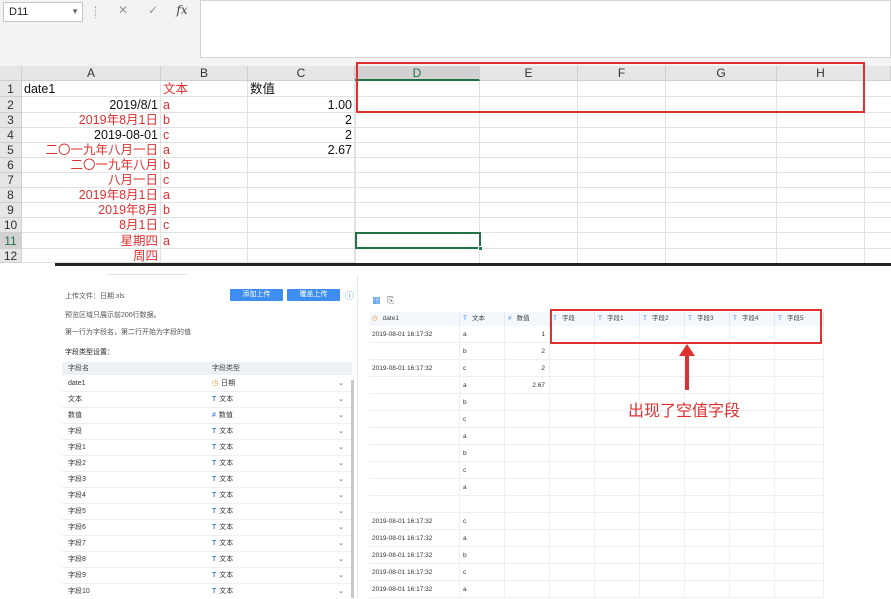  I want to click on cell-c8, so click(301, 195).